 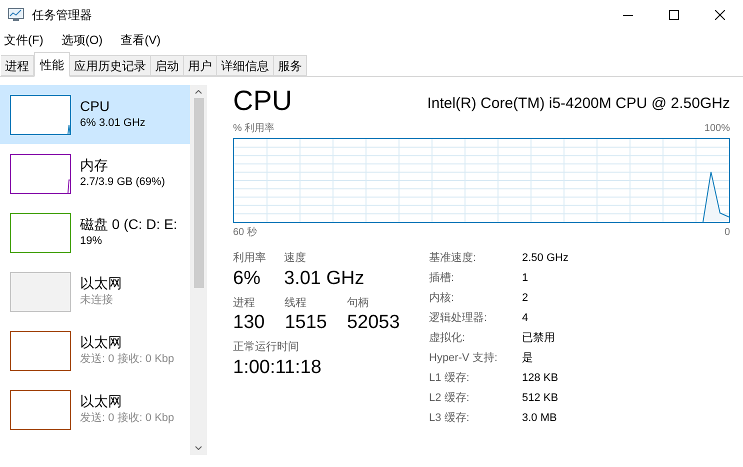 I want to click on spec-value: 3.0 MB, so click(x=540, y=418).